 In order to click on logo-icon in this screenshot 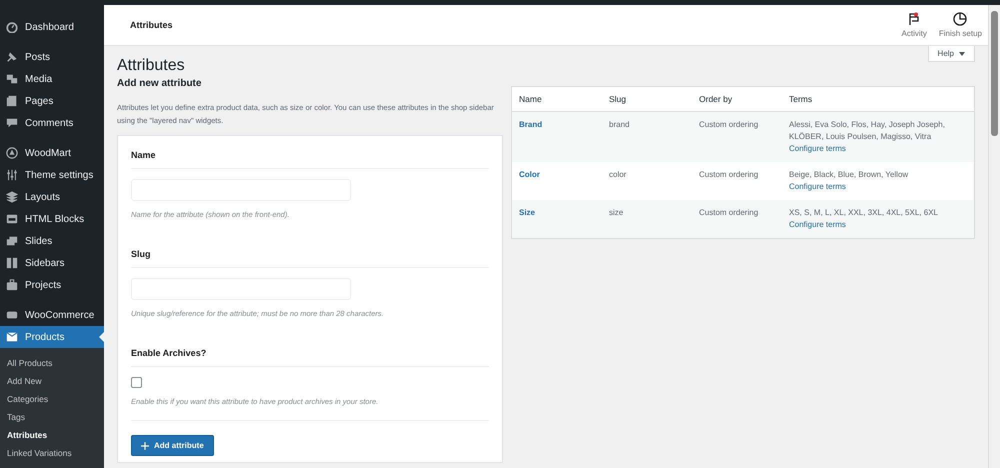, I will do `click(12, 153)`.